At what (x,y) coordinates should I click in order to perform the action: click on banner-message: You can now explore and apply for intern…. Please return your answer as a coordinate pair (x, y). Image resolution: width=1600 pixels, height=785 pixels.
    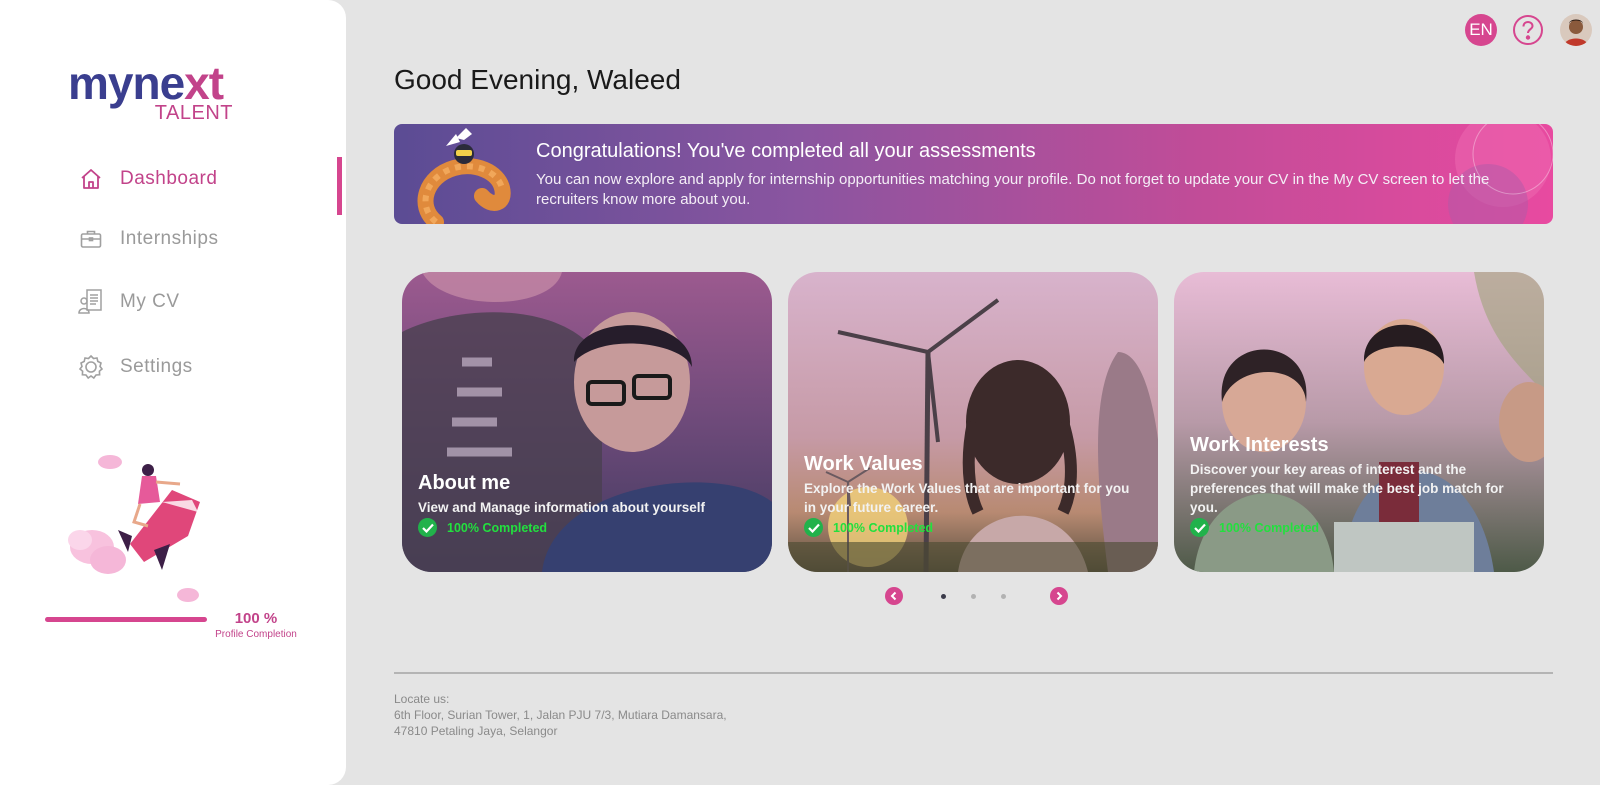
    Looking at the image, I should click on (1013, 189).